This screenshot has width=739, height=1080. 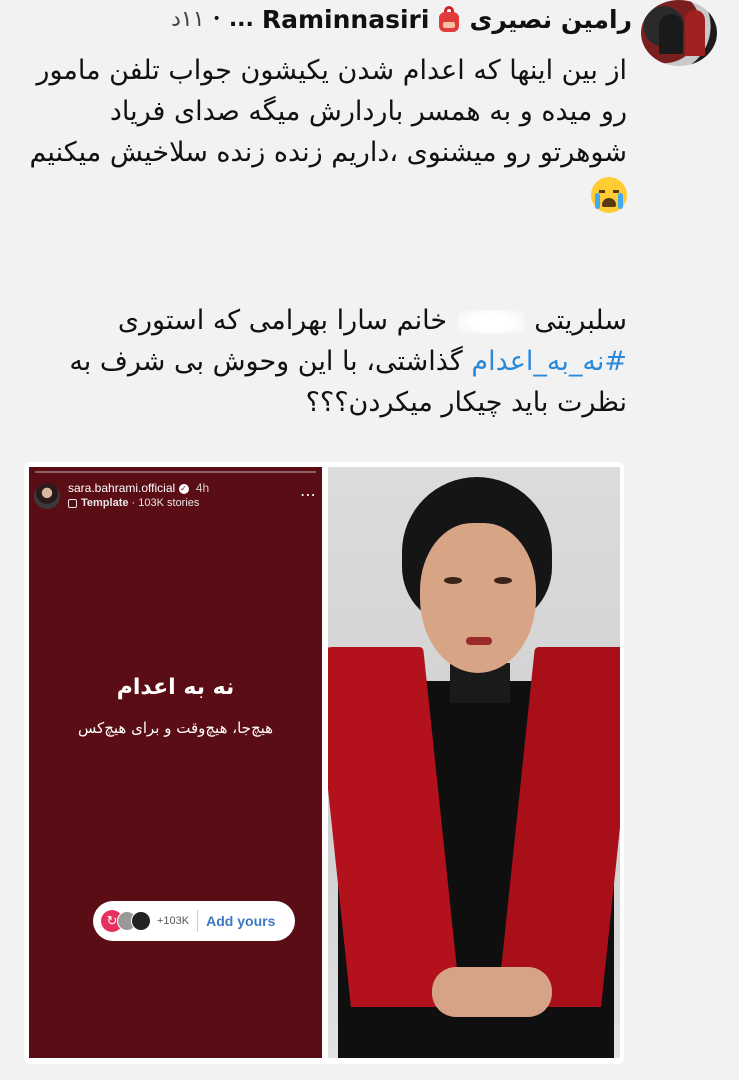 I want to click on author-display-name: رامین نصیری, so click(x=550, y=19).